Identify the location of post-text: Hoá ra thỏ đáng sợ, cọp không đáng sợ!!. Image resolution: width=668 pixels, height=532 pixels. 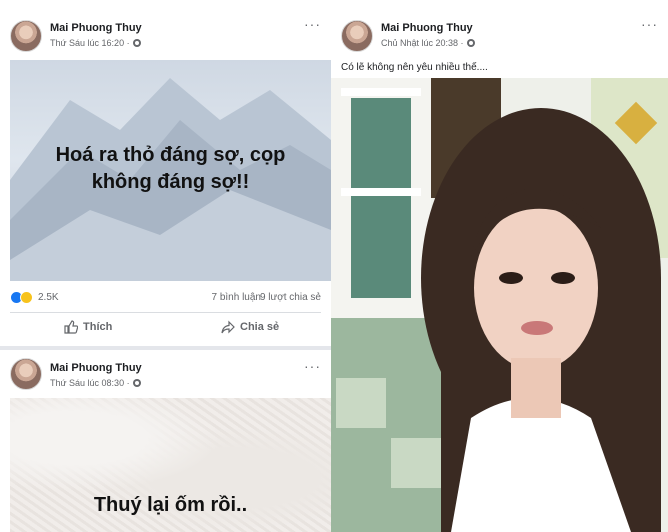
(170, 168).